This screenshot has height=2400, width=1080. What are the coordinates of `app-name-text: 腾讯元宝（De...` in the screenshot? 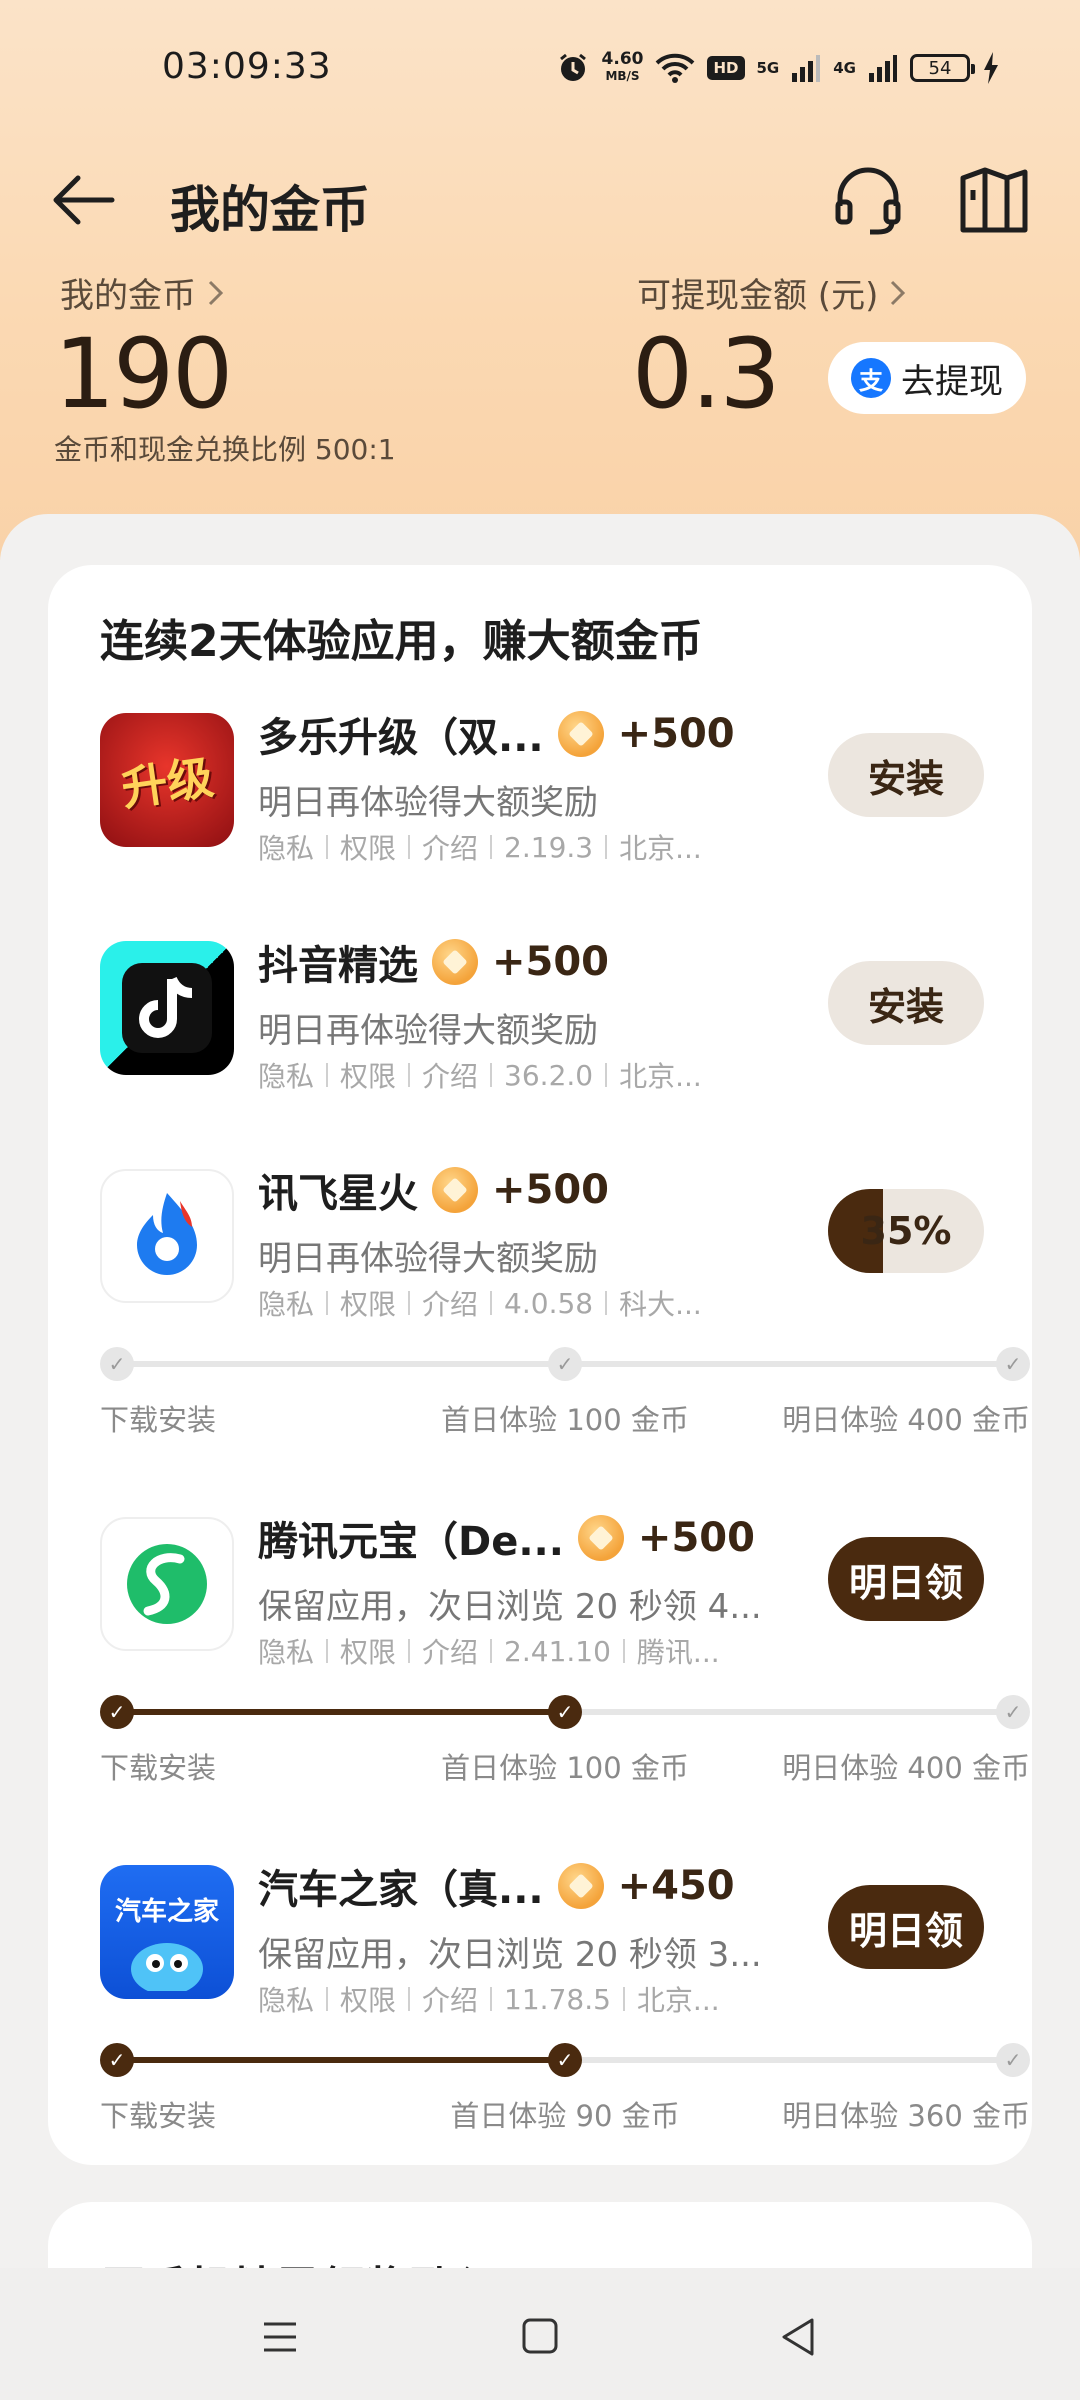 It's located at (411, 1542).